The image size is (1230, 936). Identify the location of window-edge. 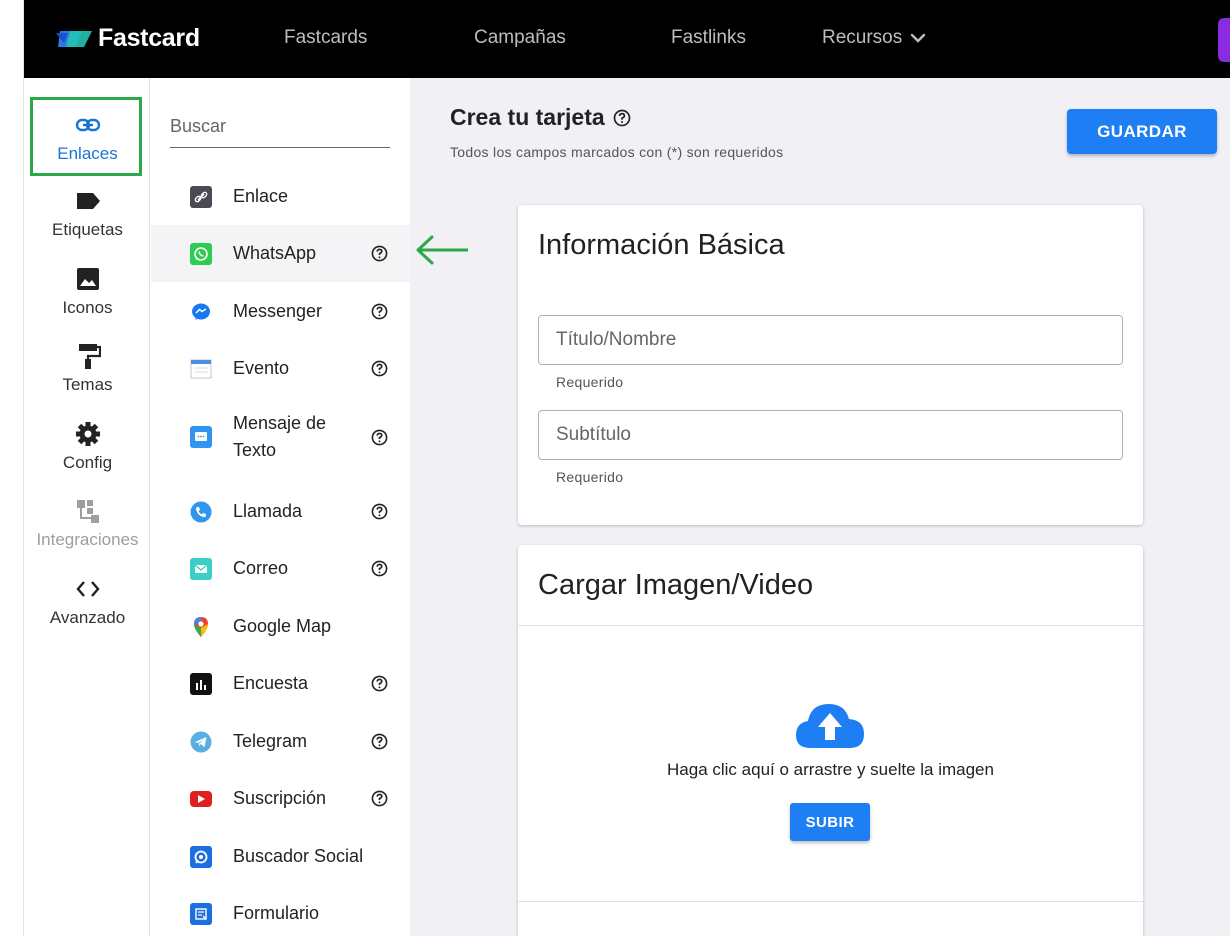
(12, 468).